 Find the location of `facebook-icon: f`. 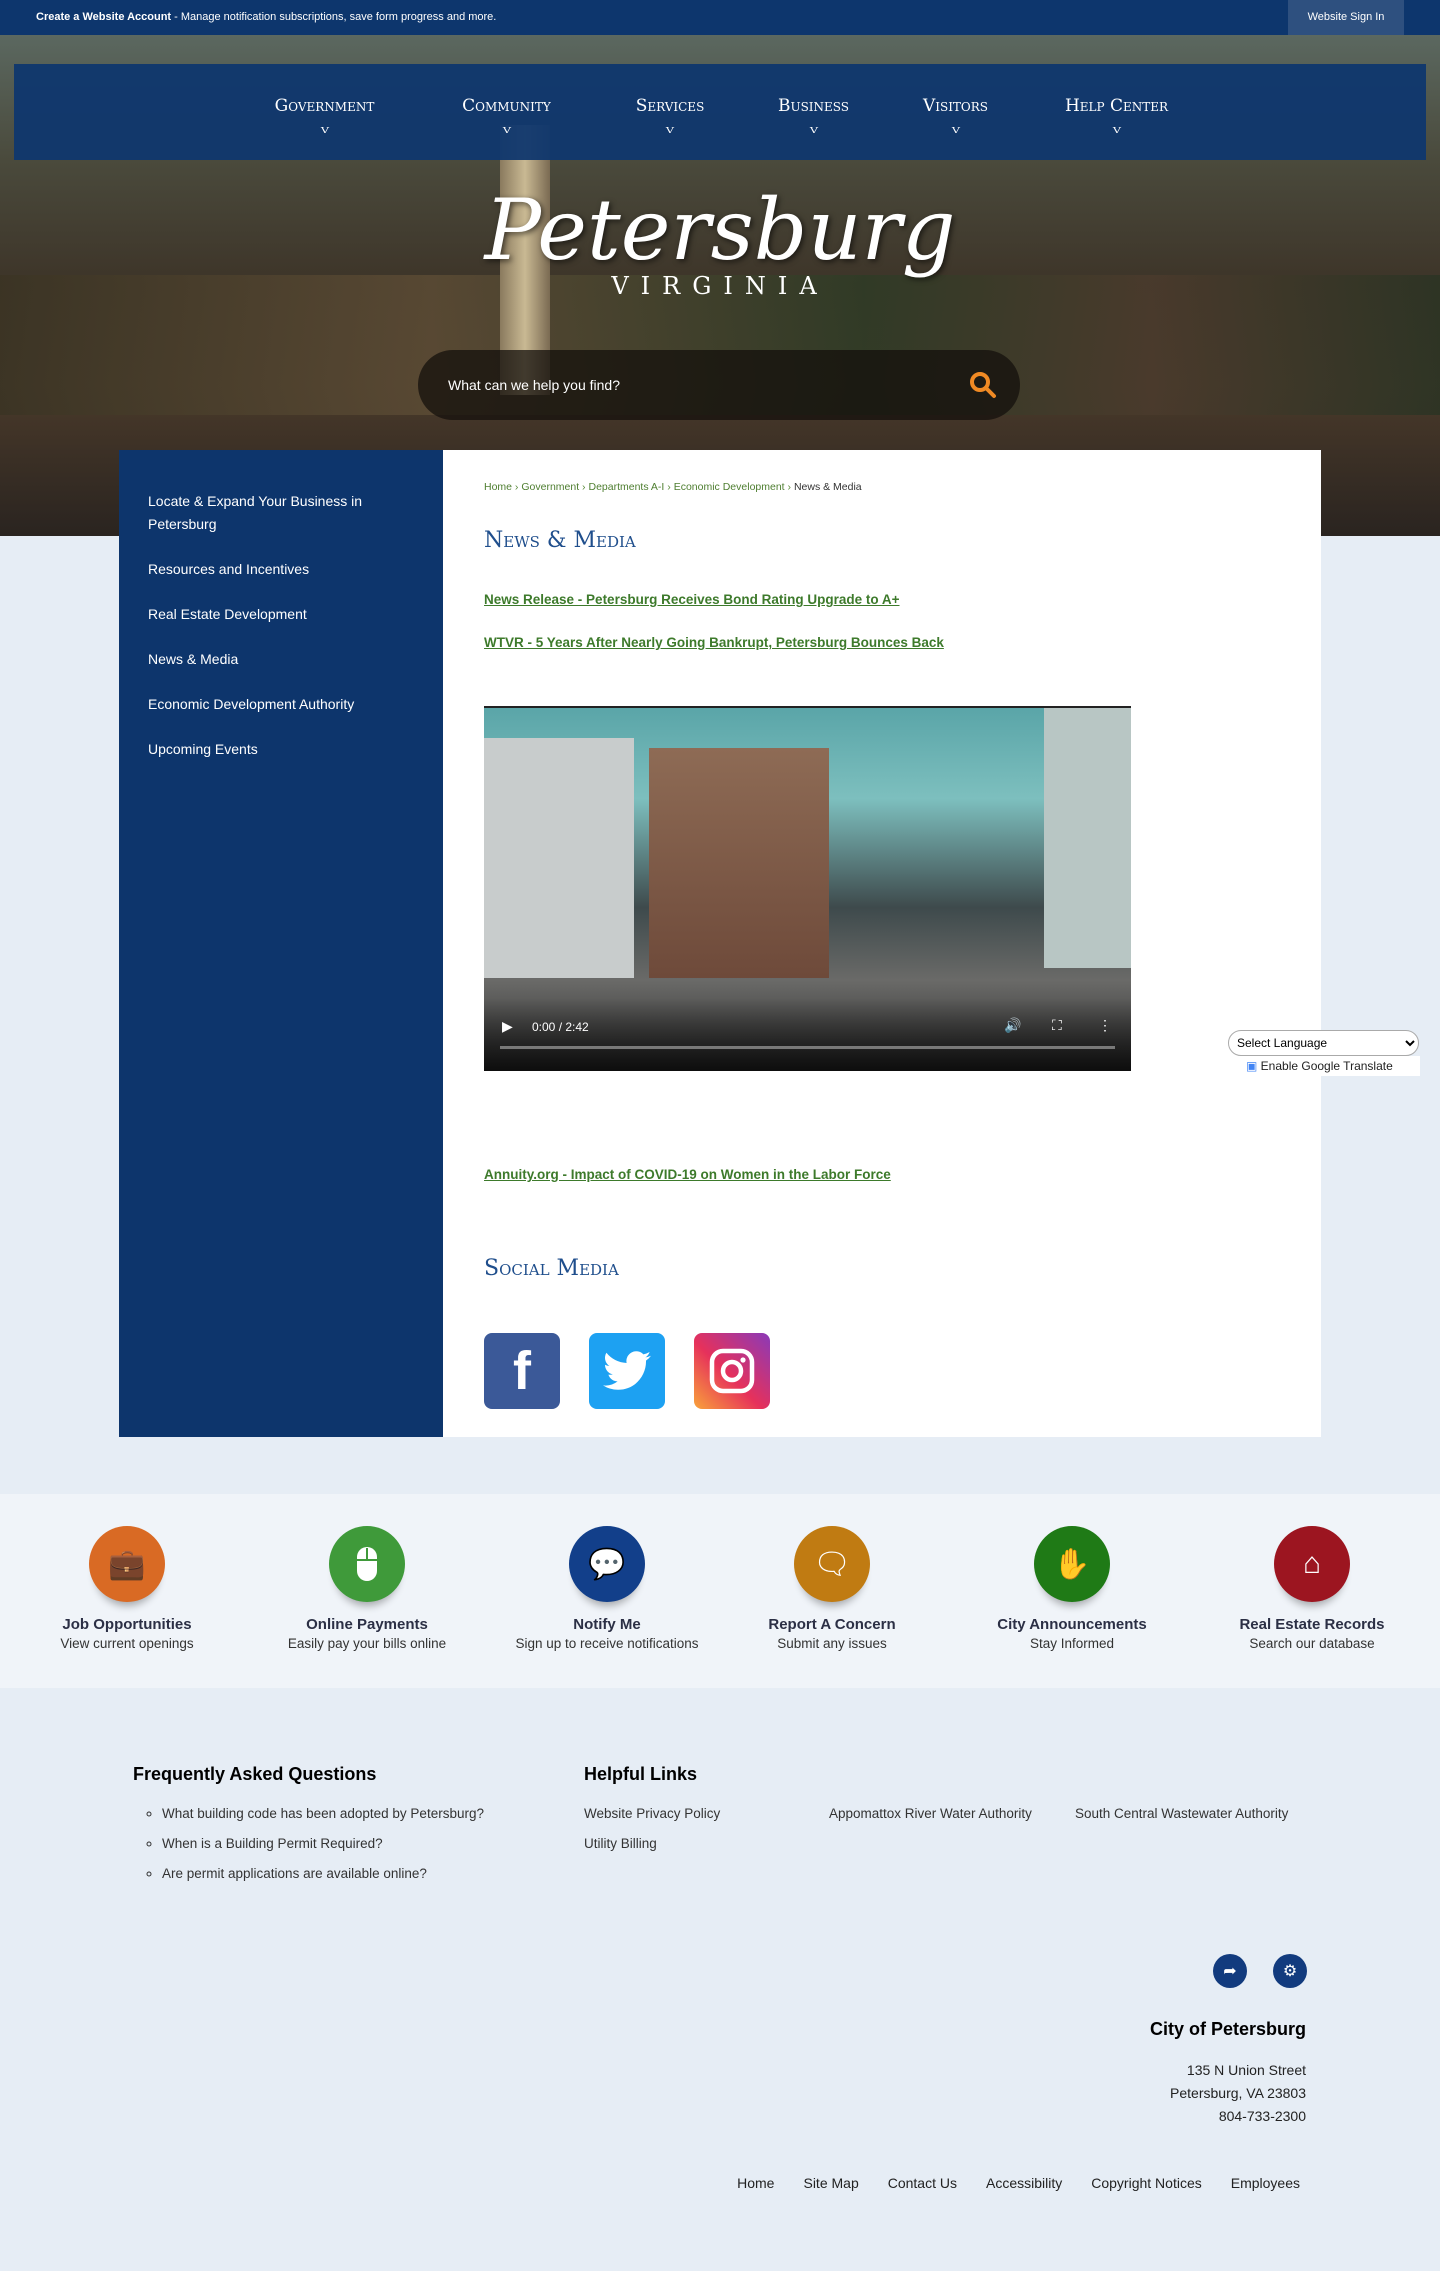

facebook-icon: f is located at coordinates (522, 1371).